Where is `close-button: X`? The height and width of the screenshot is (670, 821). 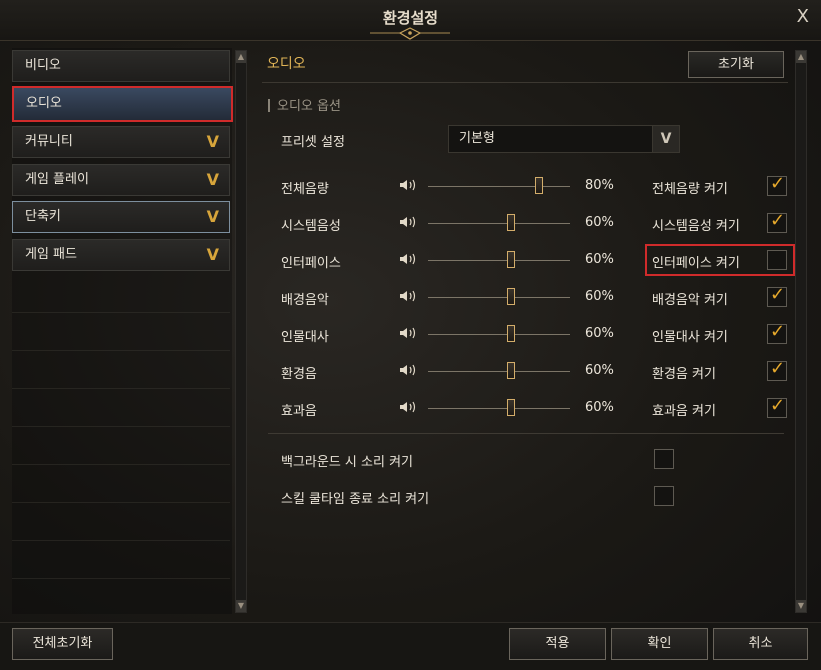
close-button: X is located at coordinates (803, 16).